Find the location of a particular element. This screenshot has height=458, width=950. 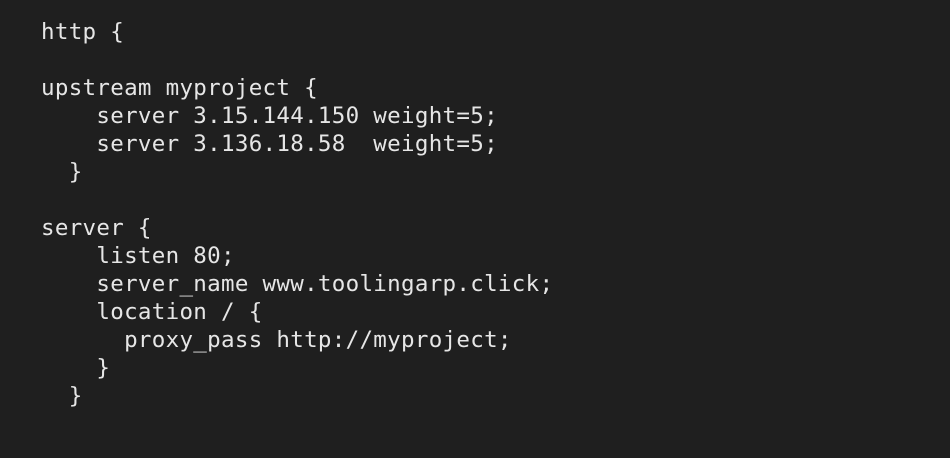

code-line-11: location / { is located at coordinates (152, 312).